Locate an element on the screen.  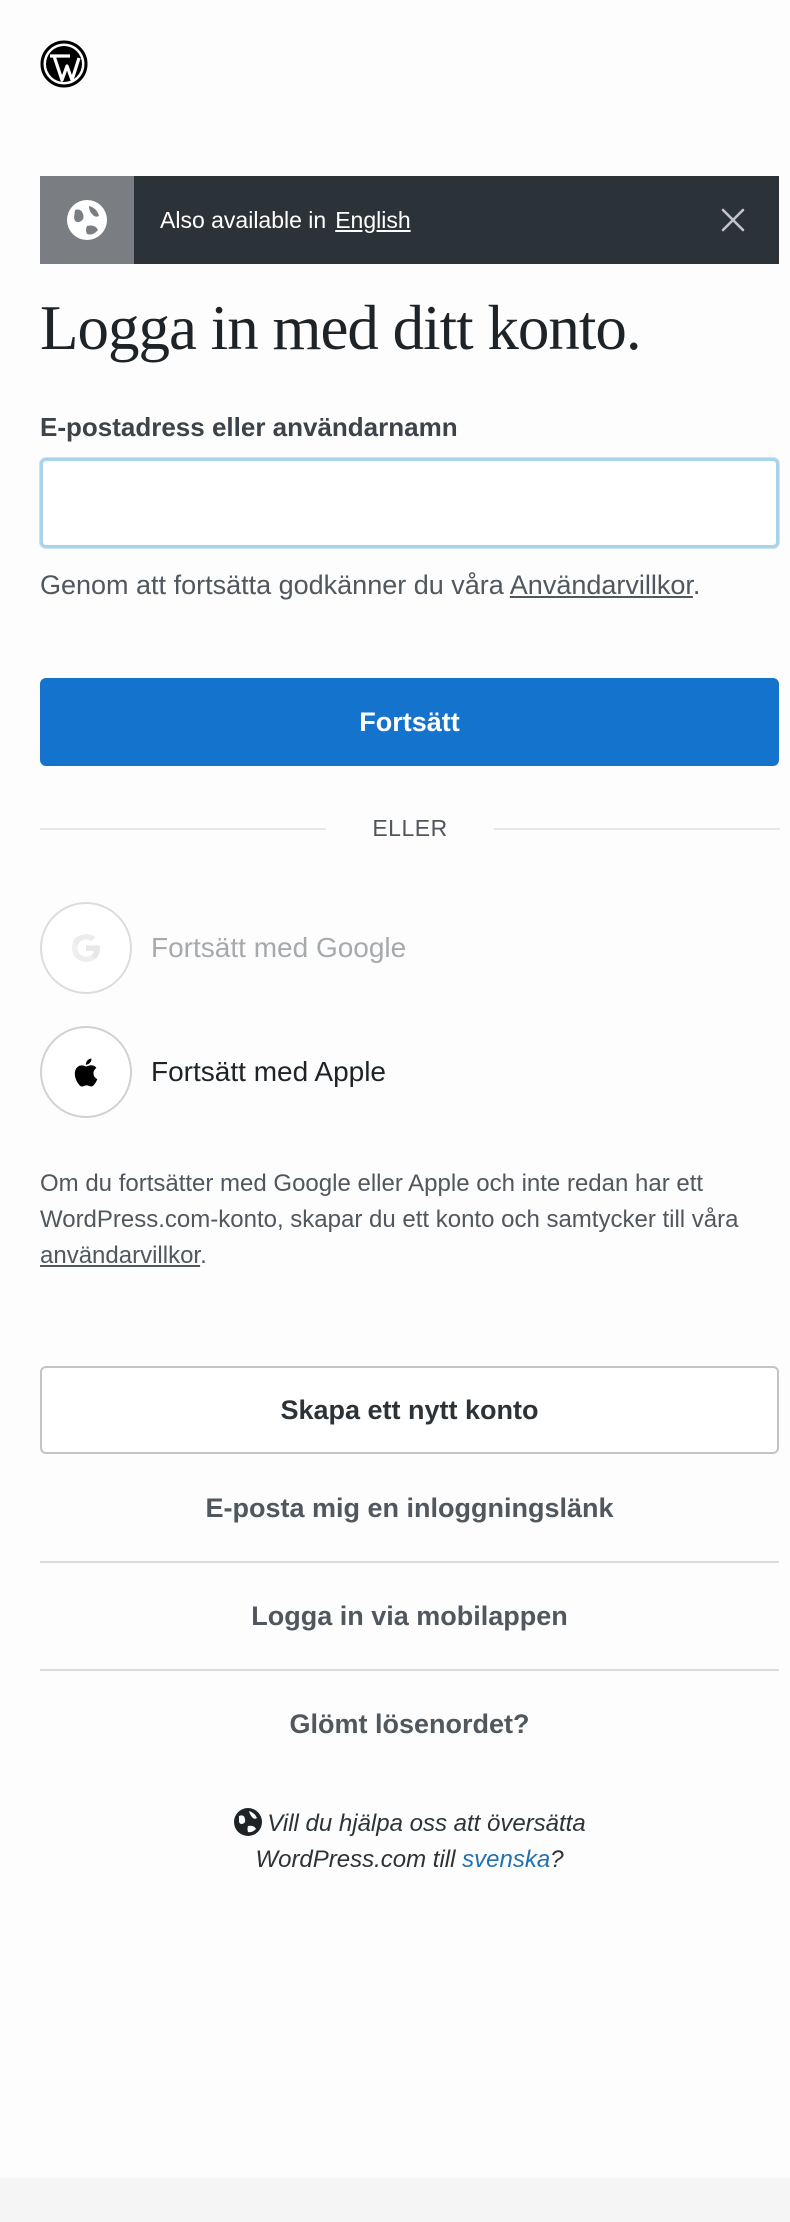
google-login-button: Fortsätt med Google is located at coordinates (340, 948).